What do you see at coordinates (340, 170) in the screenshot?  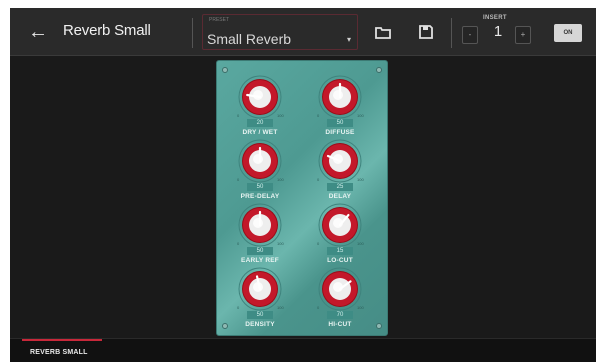 I see `knob-delay: 0 100 25 DELAY` at bounding box center [340, 170].